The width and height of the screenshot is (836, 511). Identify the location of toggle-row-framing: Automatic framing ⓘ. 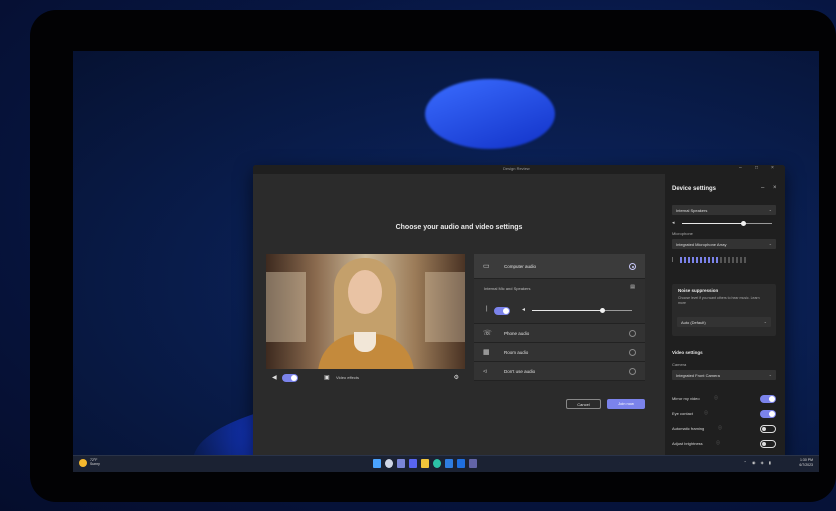
(724, 429).